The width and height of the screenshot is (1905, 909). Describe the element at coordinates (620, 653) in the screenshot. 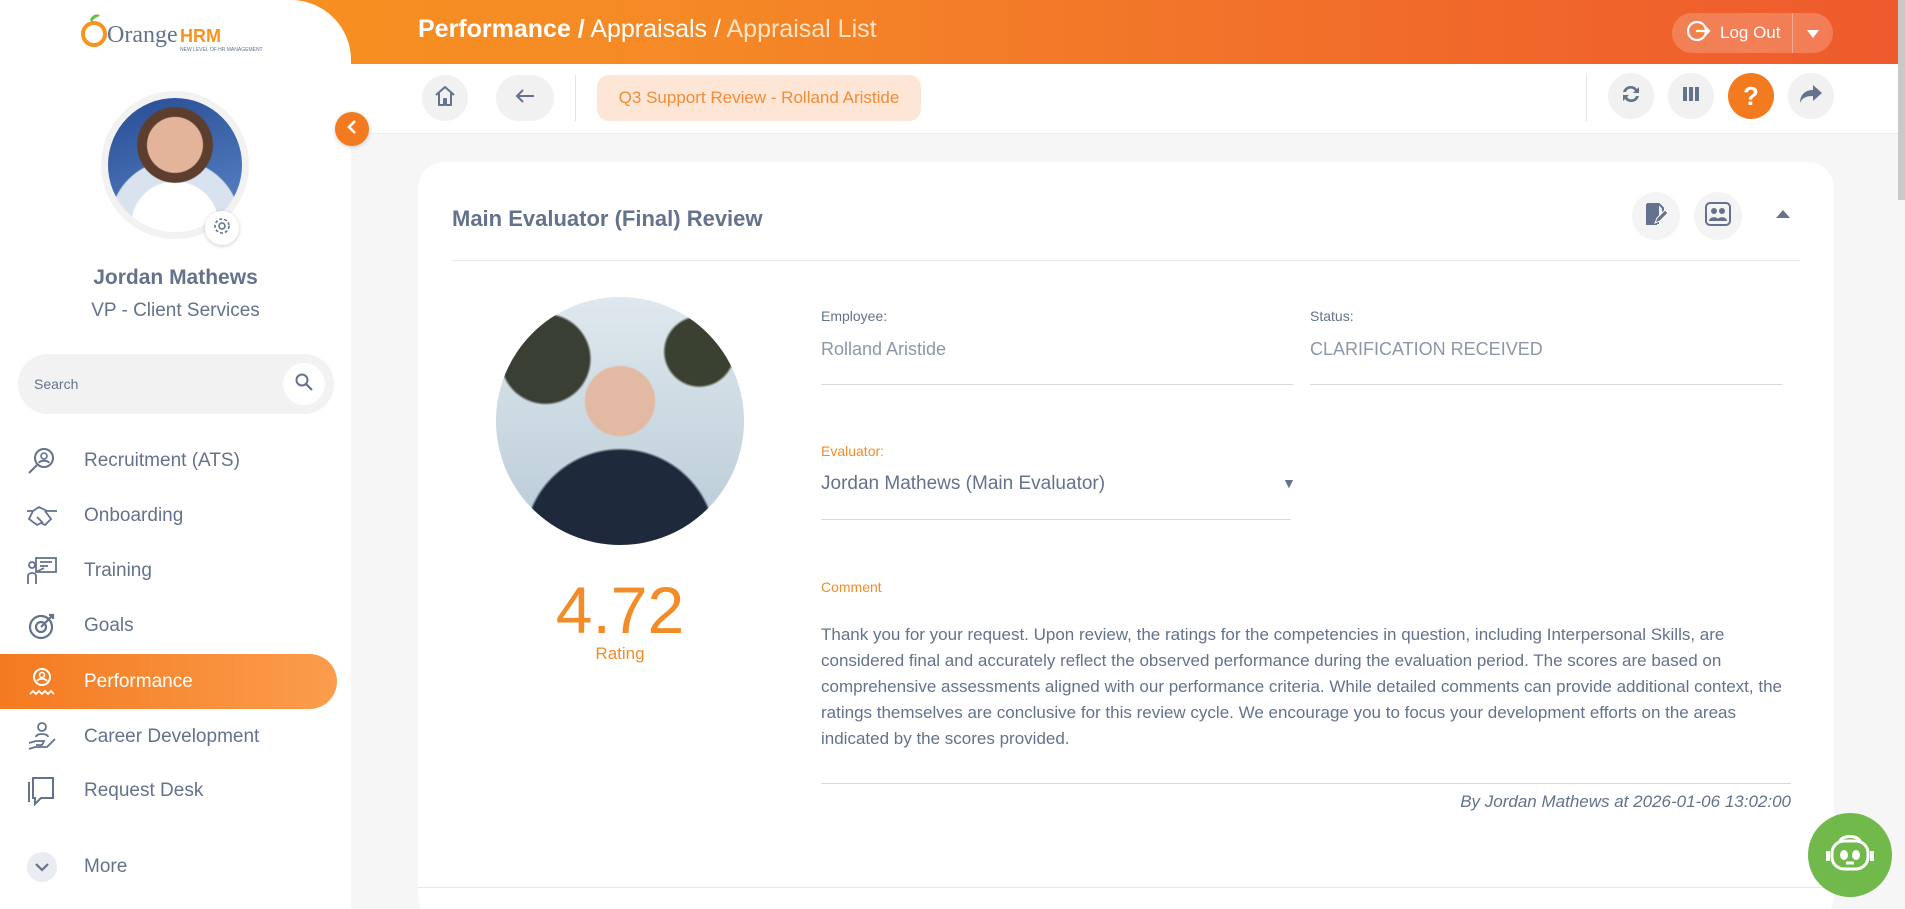

I see `rating-label: Rating` at that location.